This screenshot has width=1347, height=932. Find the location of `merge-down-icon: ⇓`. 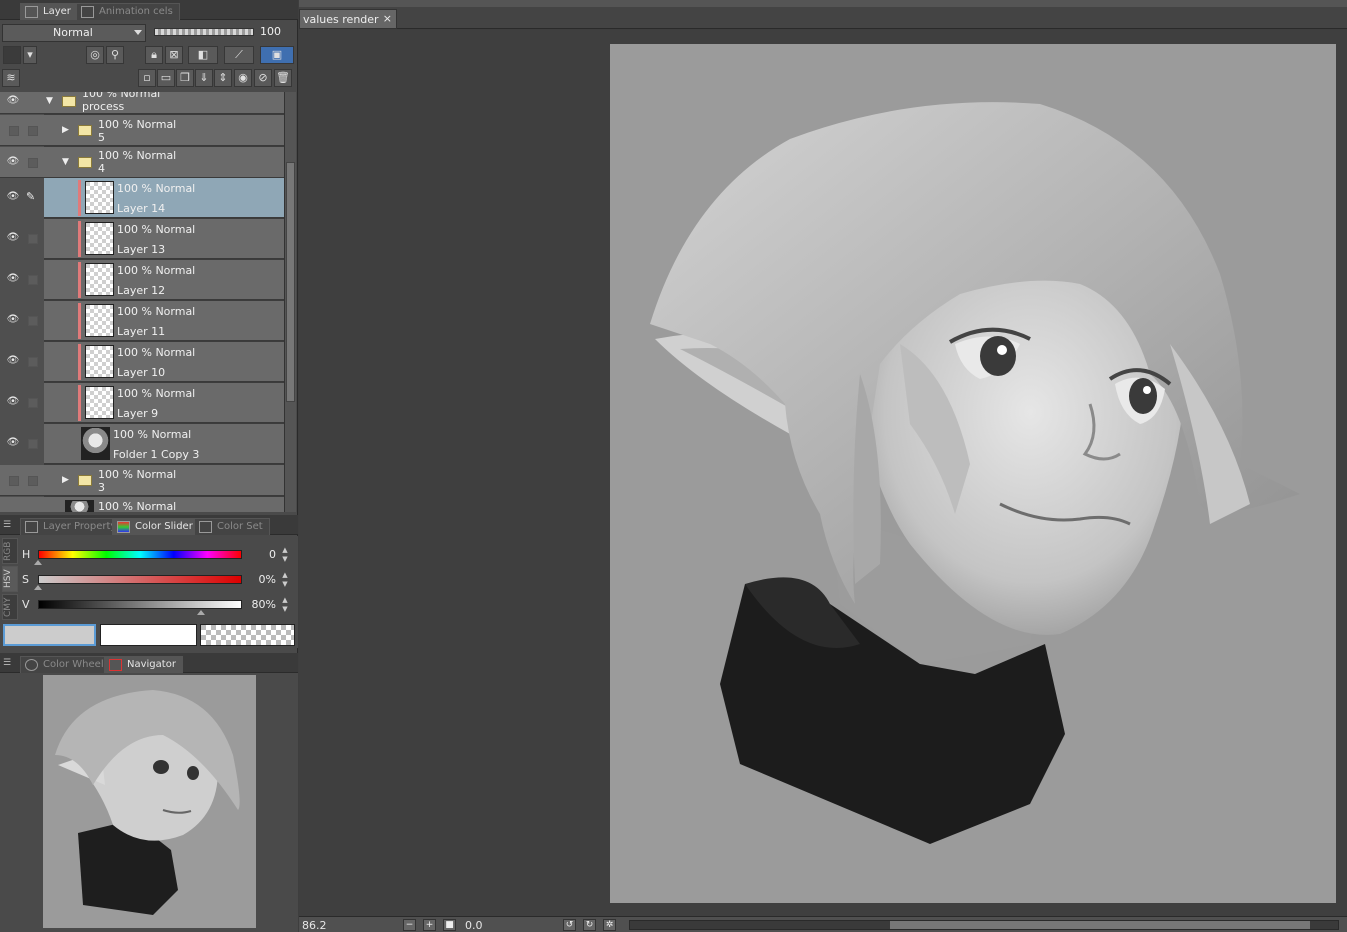

merge-down-icon: ⇓ is located at coordinates (204, 78).